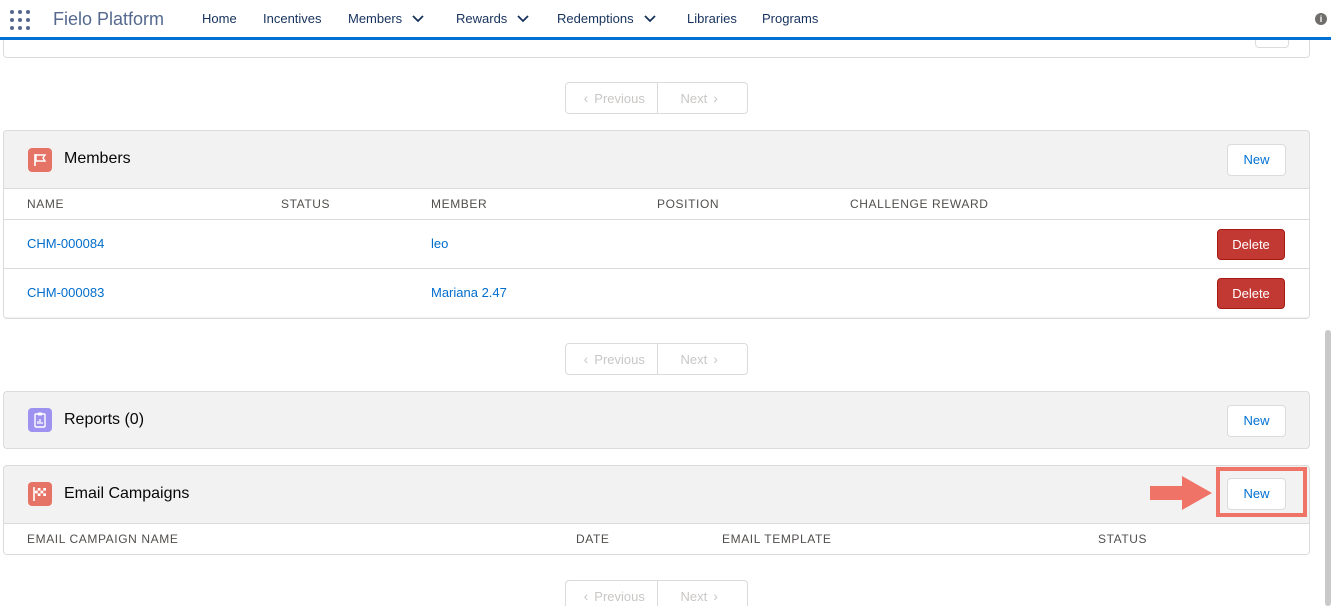 The height and width of the screenshot is (606, 1331). I want to click on partial-button, so click(1272, 44).